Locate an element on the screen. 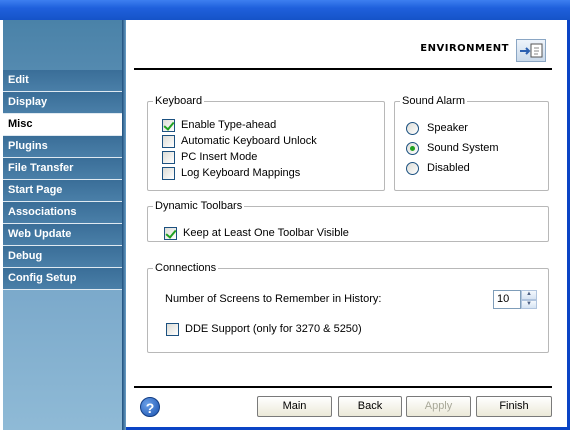  sound-system-radio: Sound System is located at coordinates (452, 148).